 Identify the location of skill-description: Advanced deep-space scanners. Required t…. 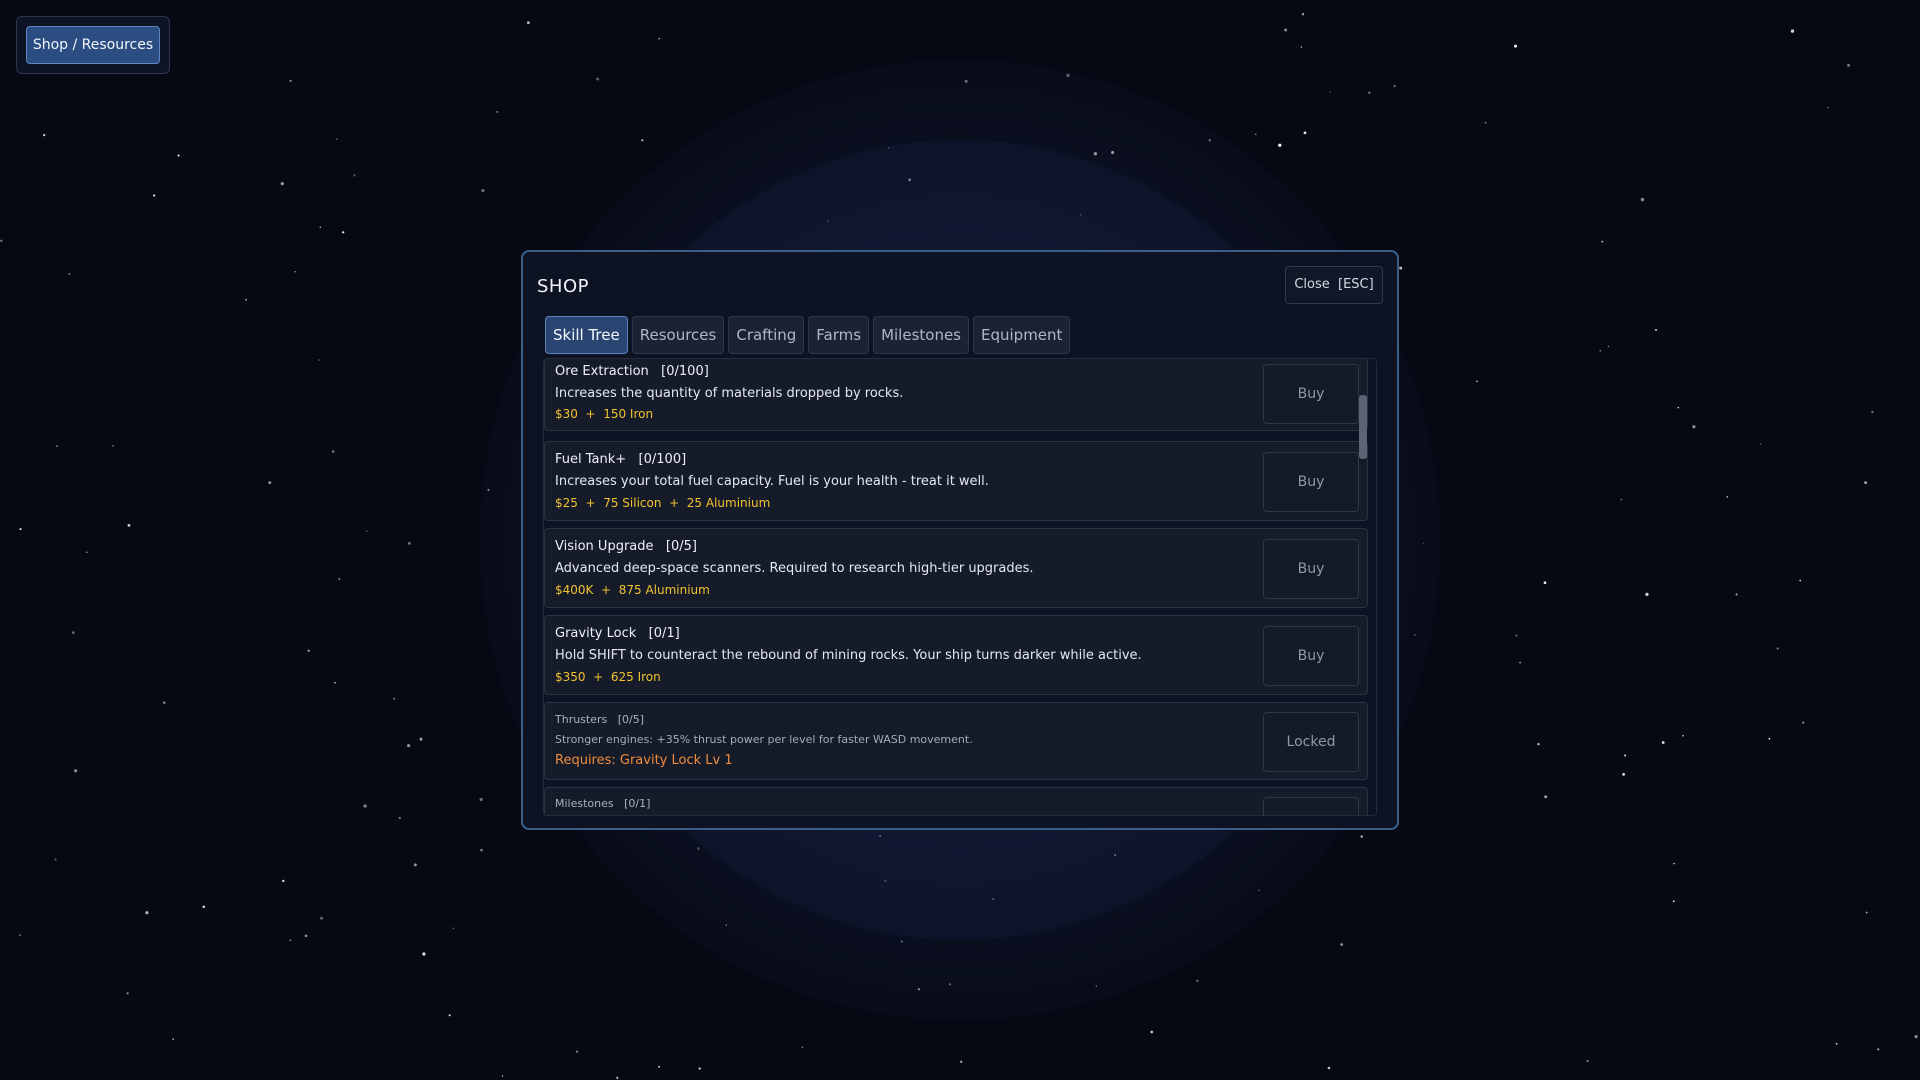
(794, 568).